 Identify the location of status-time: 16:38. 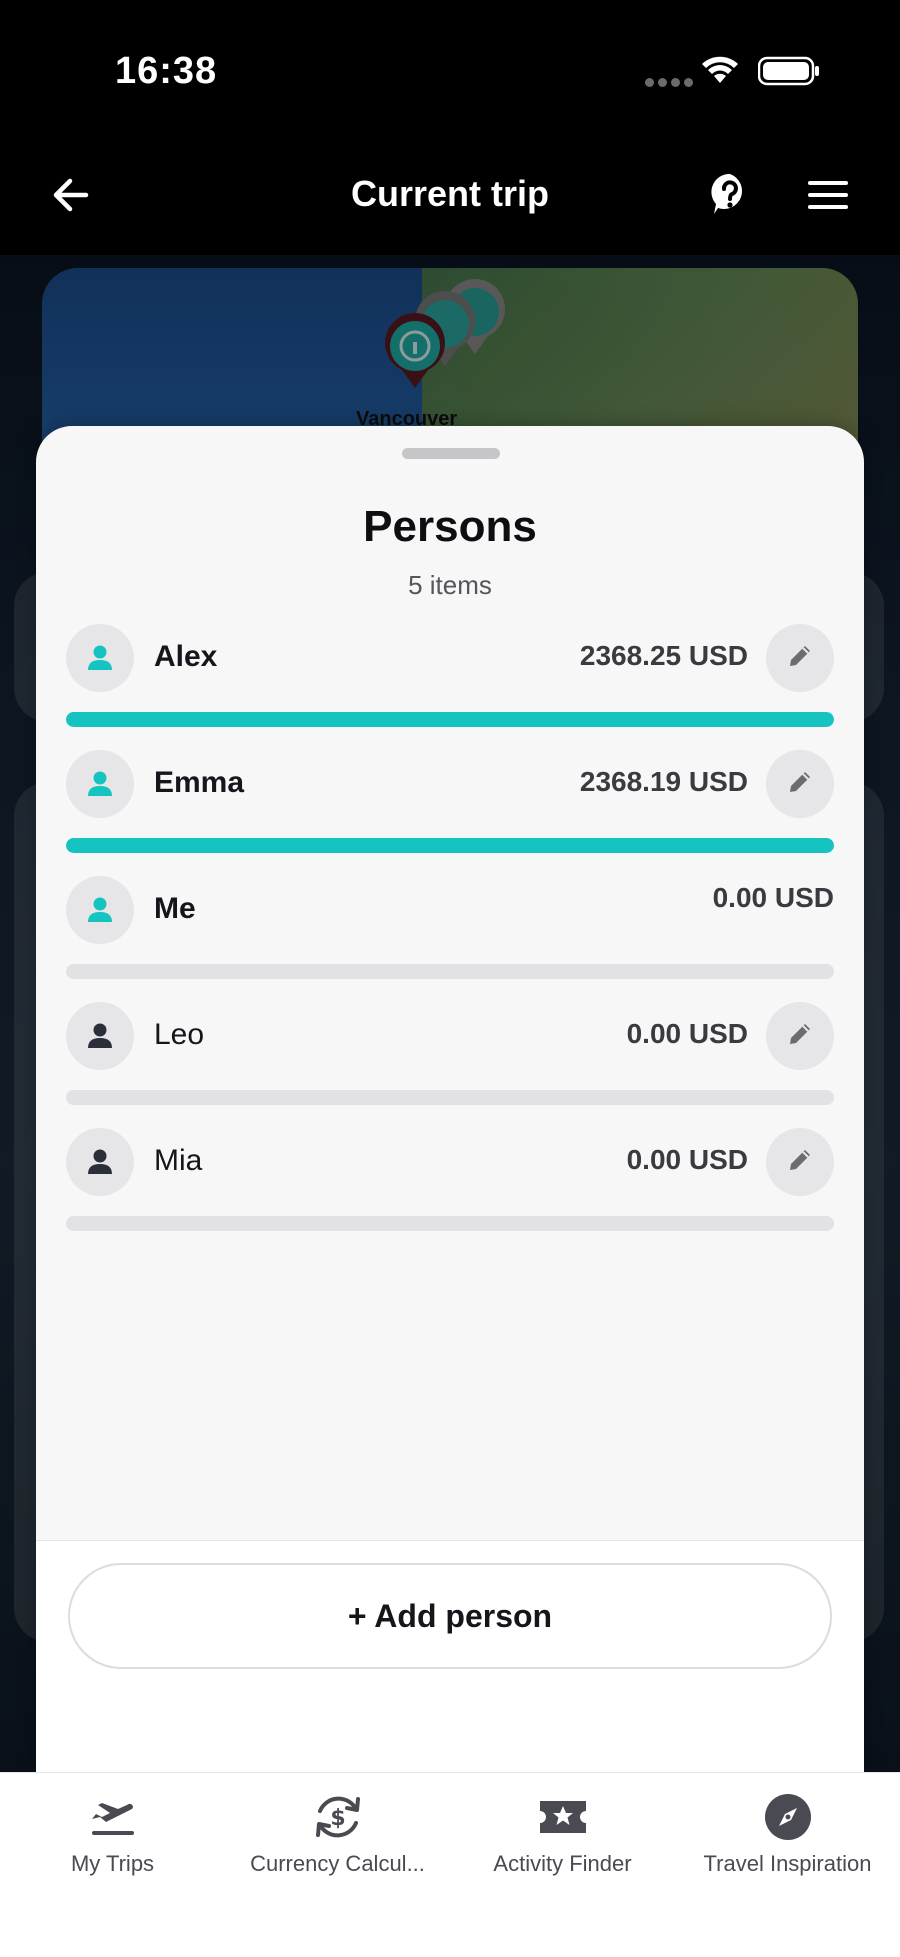
(166, 71).